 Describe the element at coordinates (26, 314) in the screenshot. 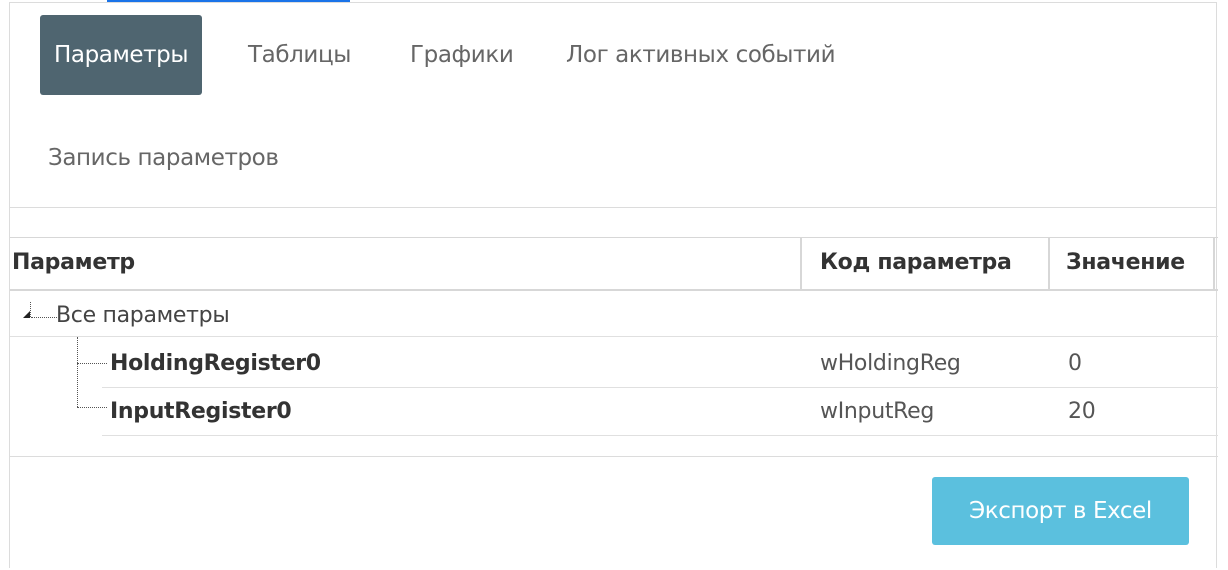

I see `expand-toggle-icon` at that location.